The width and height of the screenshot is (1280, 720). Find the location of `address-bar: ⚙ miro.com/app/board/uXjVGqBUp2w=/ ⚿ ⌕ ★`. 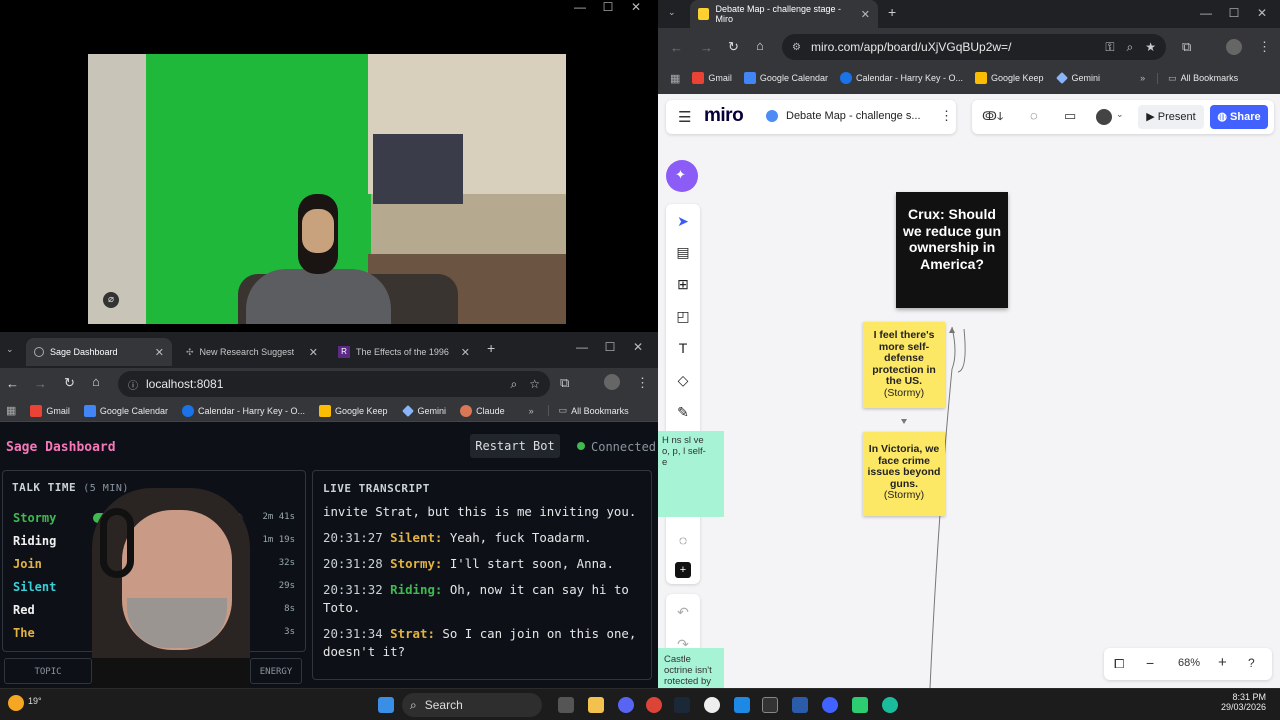

address-bar: ⚙ miro.com/app/board/uXjVGqBUp2w=/ ⚿ ⌕ ★ is located at coordinates (974, 47).